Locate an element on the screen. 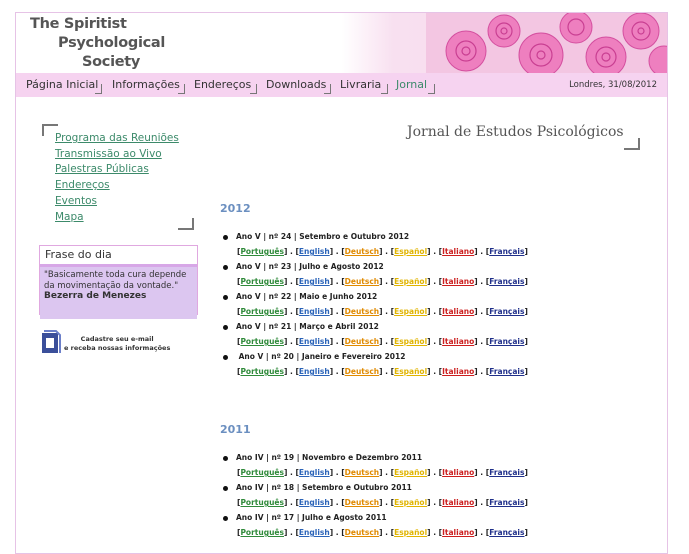  journal-entry-title: Ano V | nº 21 | Março e Abril 2012 is located at coordinates (307, 326).